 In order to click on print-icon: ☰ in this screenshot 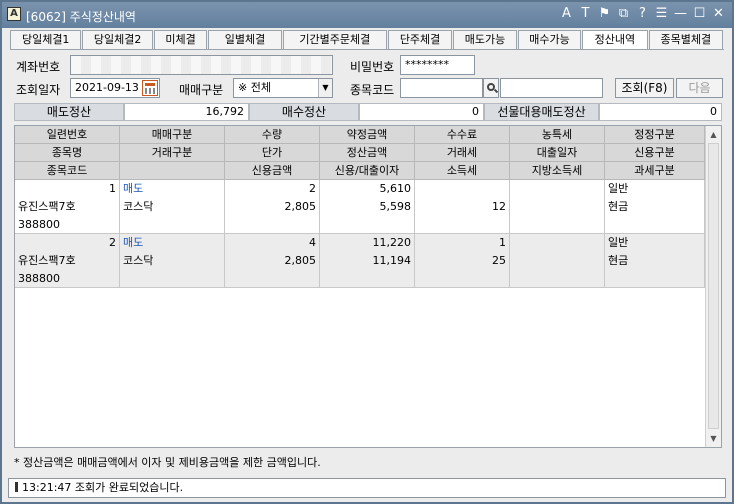, I will do `click(661, 14)`.